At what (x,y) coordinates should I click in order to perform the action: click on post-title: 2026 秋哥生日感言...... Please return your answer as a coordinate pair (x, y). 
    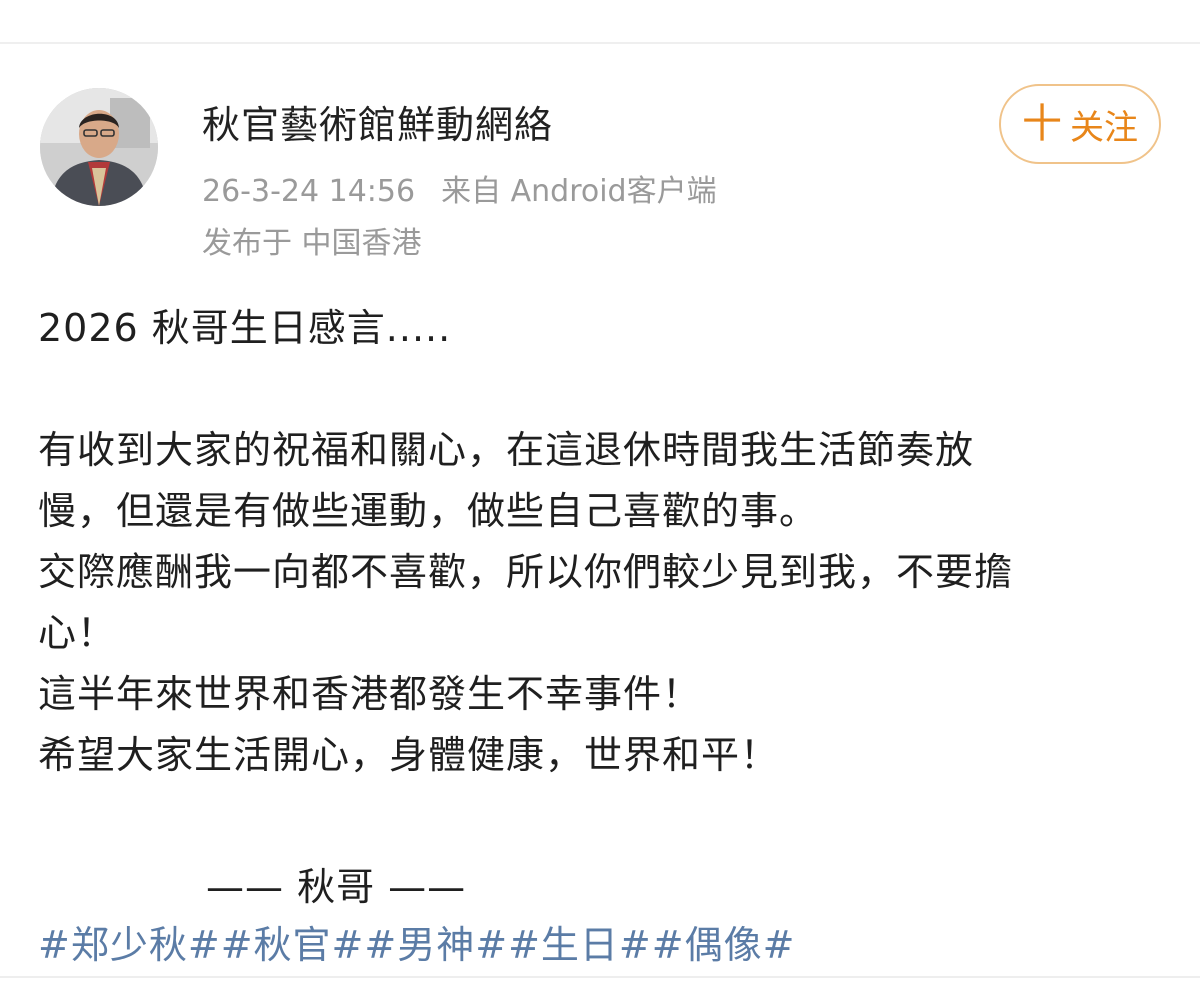
    Looking at the image, I should click on (245, 328).